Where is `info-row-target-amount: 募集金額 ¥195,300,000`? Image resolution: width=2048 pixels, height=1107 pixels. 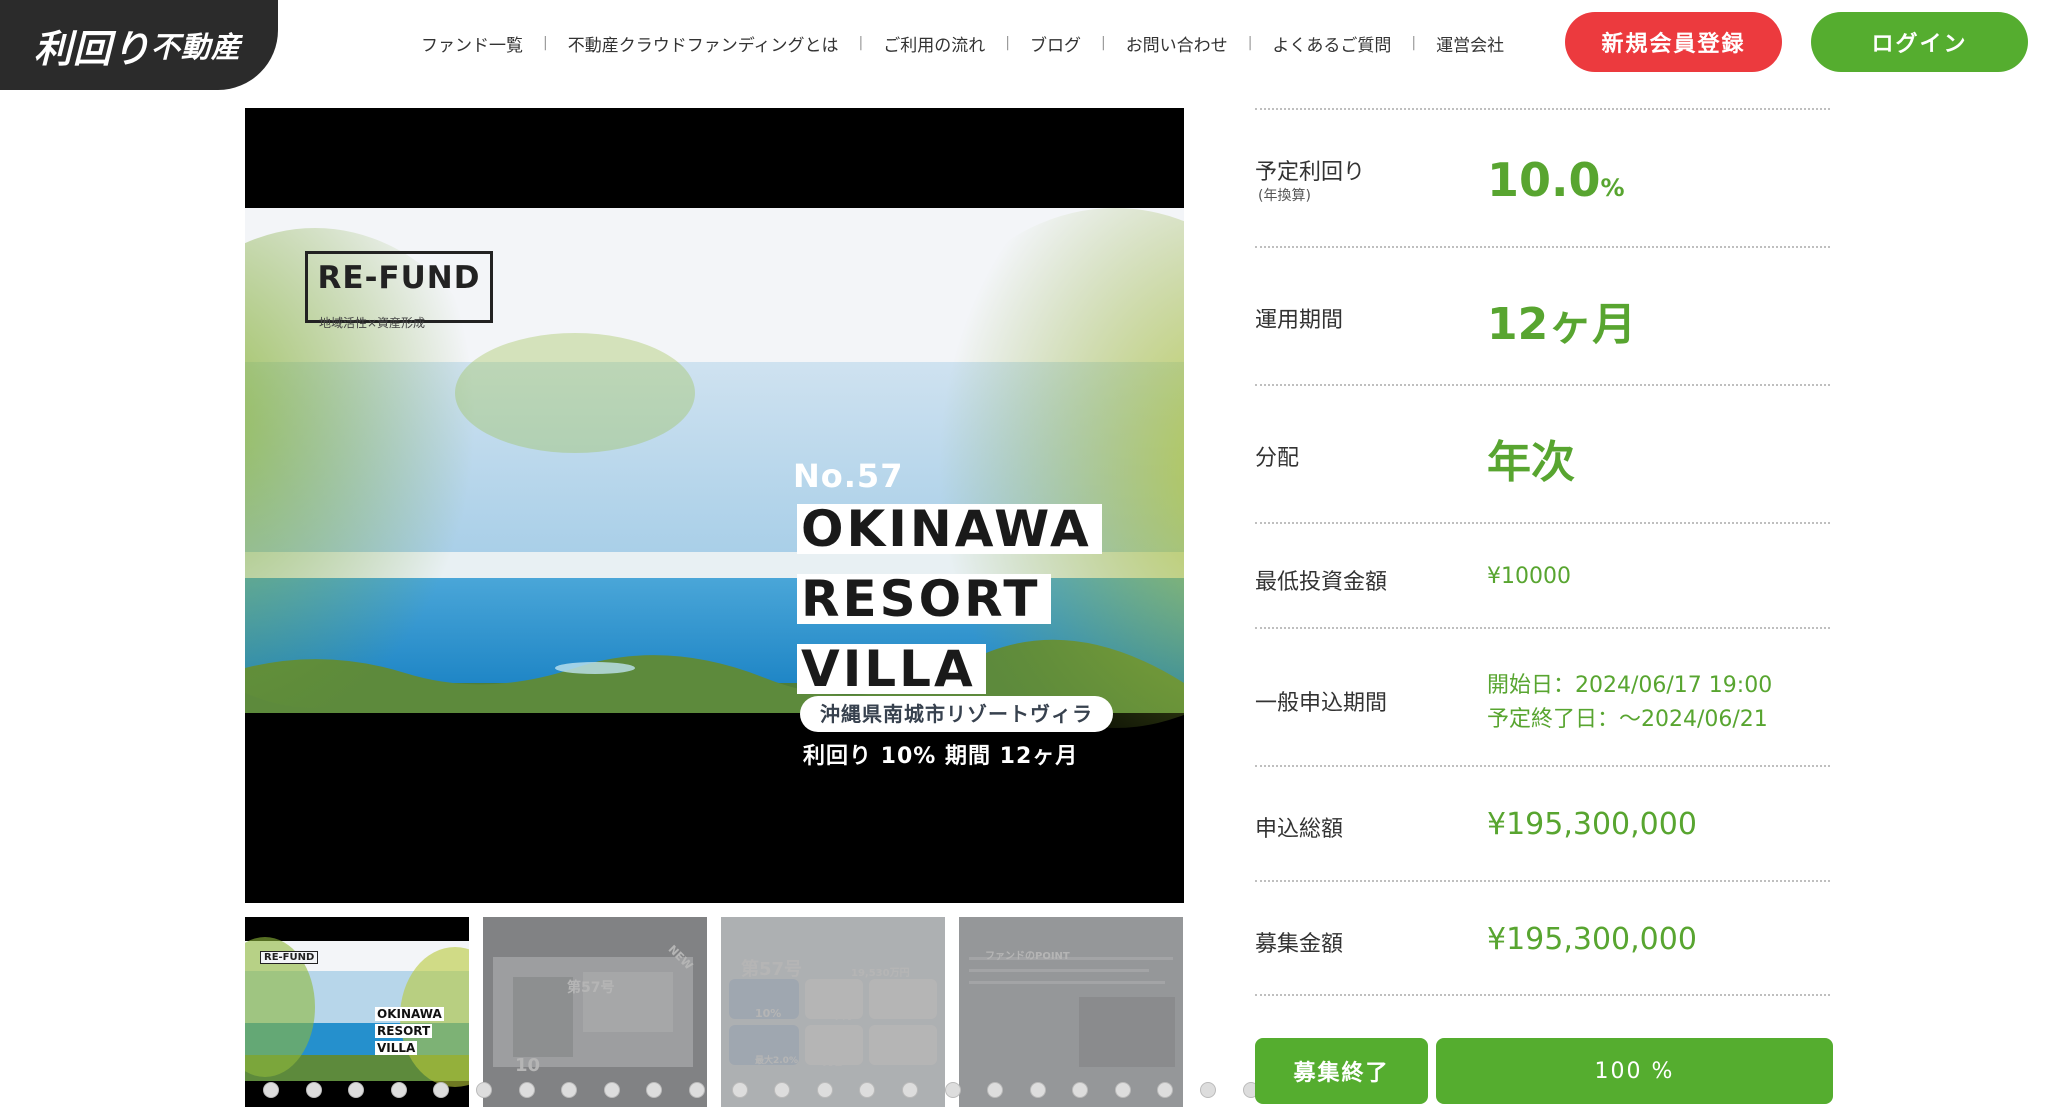
info-row-target-amount: 募集金額 ¥195,300,000 is located at coordinates (1542, 938).